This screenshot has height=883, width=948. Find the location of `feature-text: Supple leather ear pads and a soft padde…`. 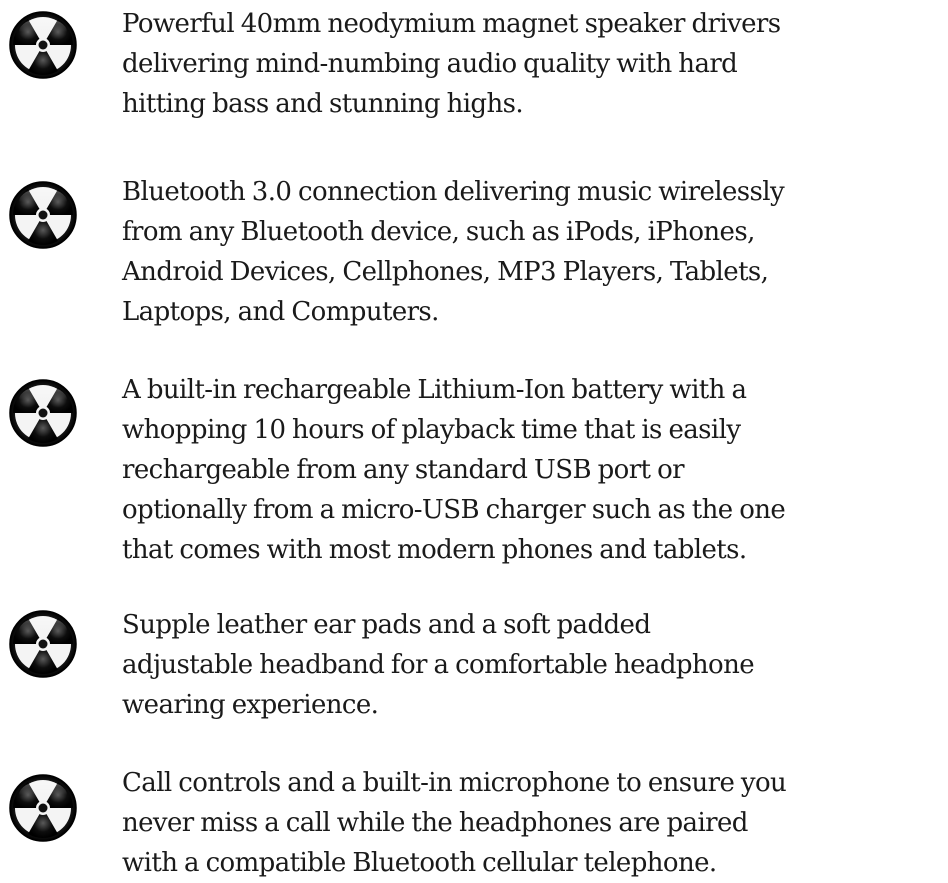

feature-text: Supple leather ear pads and a soft padde… is located at coordinates (438, 665).